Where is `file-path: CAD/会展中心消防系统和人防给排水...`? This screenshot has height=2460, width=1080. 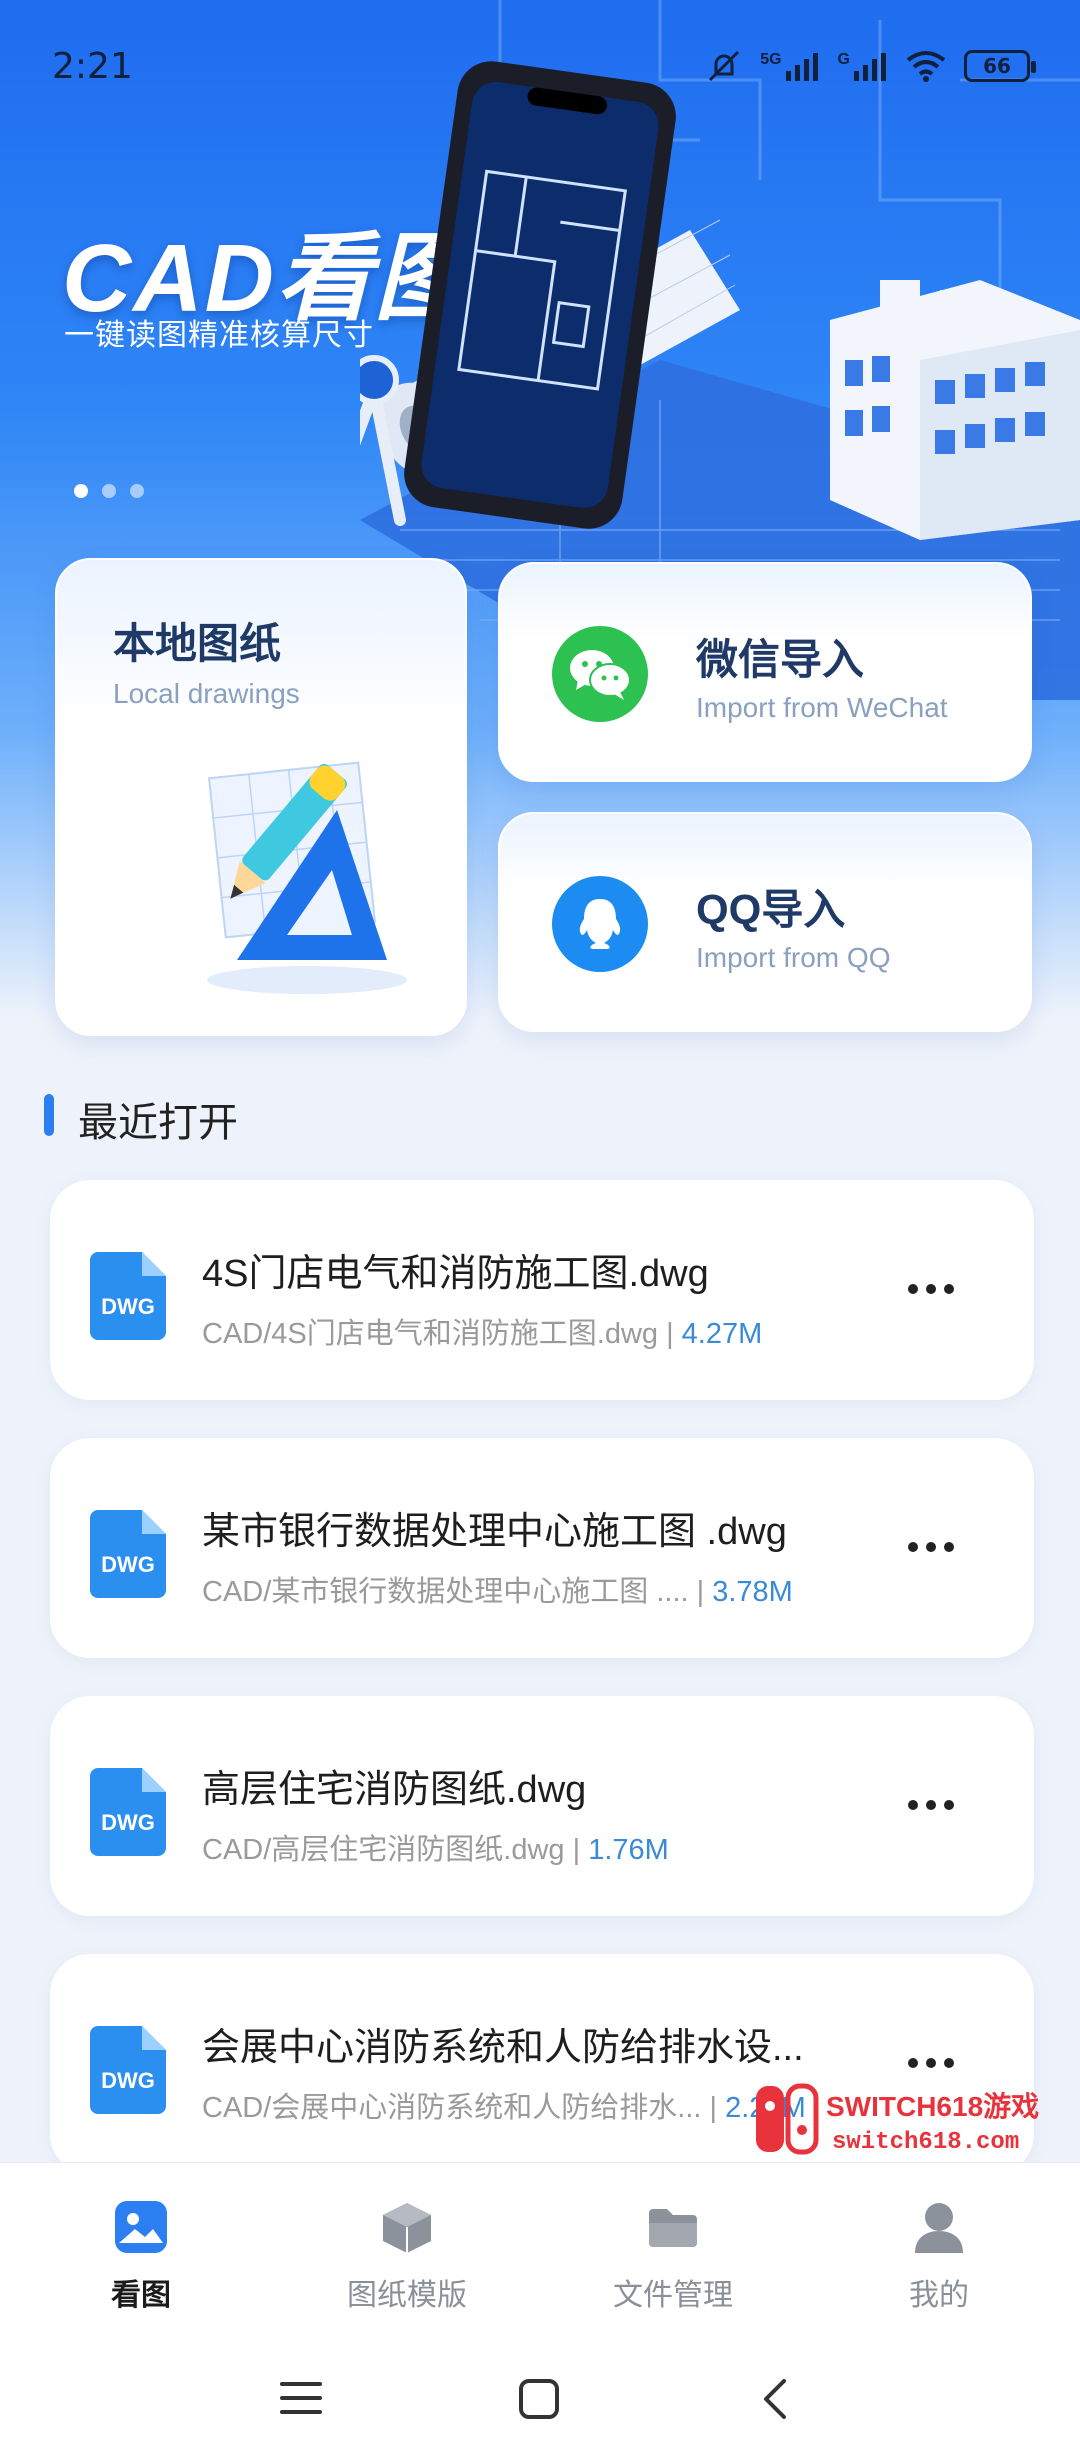
file-path: CAD/会展中心消防系统和人防给排水... is located at coordinates (452, 2108).